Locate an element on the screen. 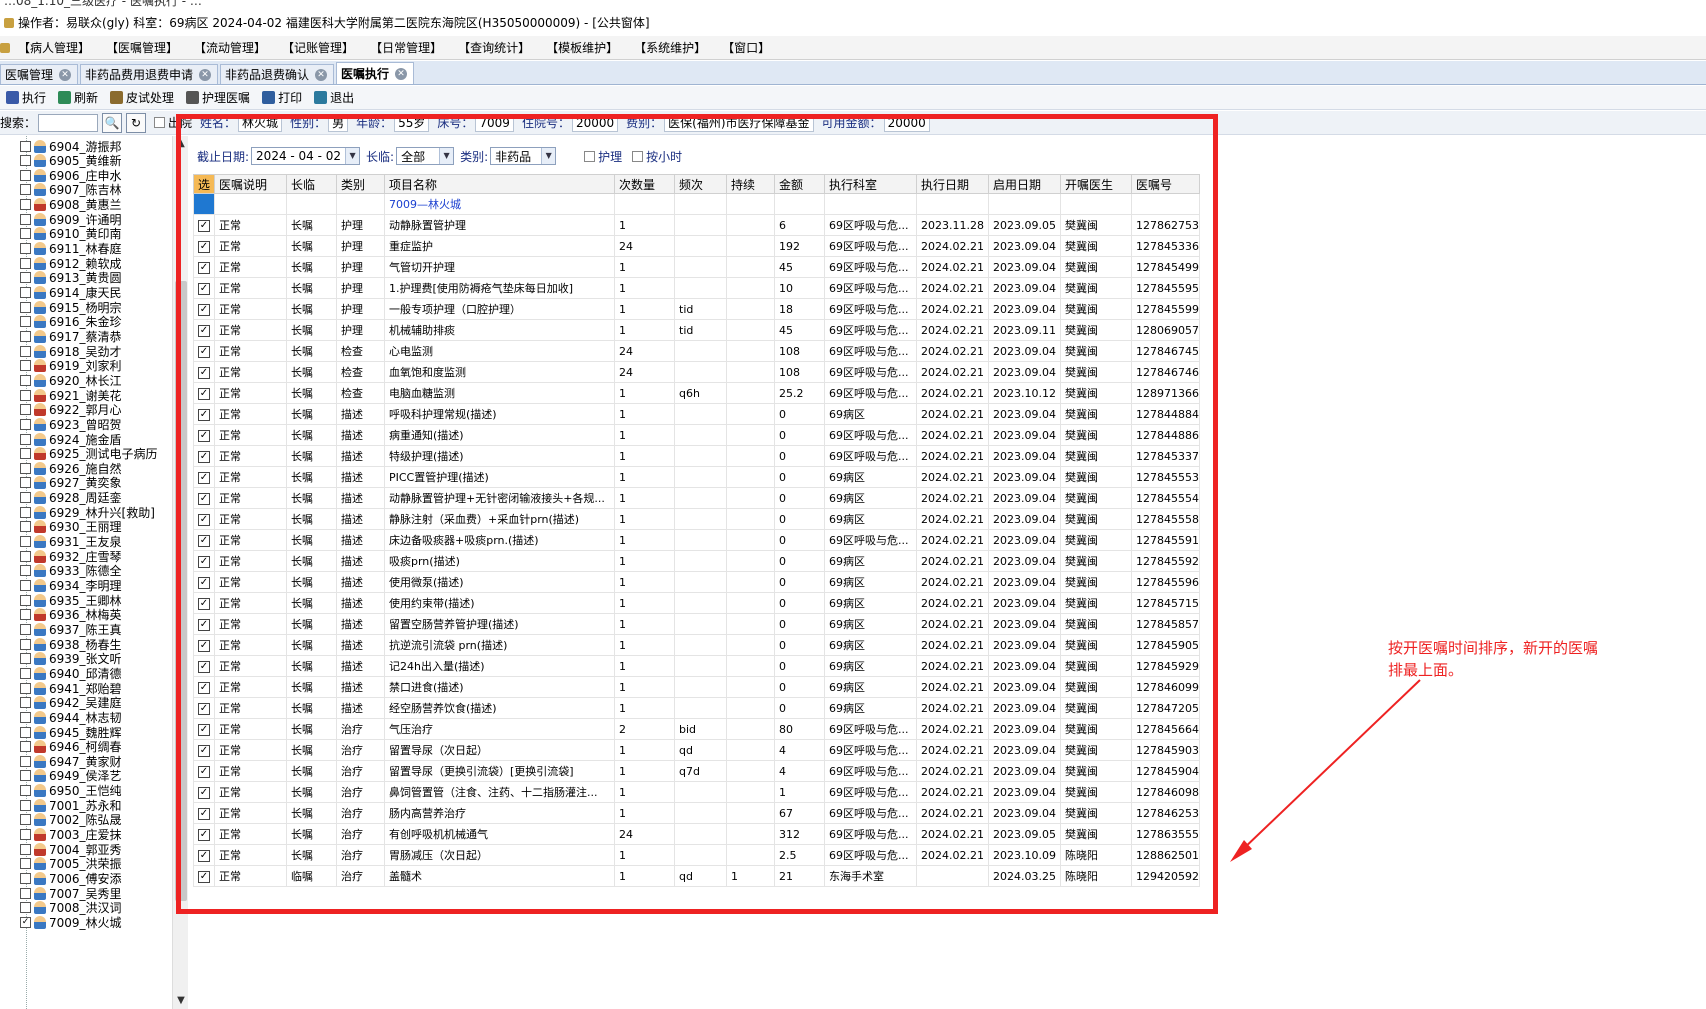  close-icon: ✕ is located at coordinates (321, 74).